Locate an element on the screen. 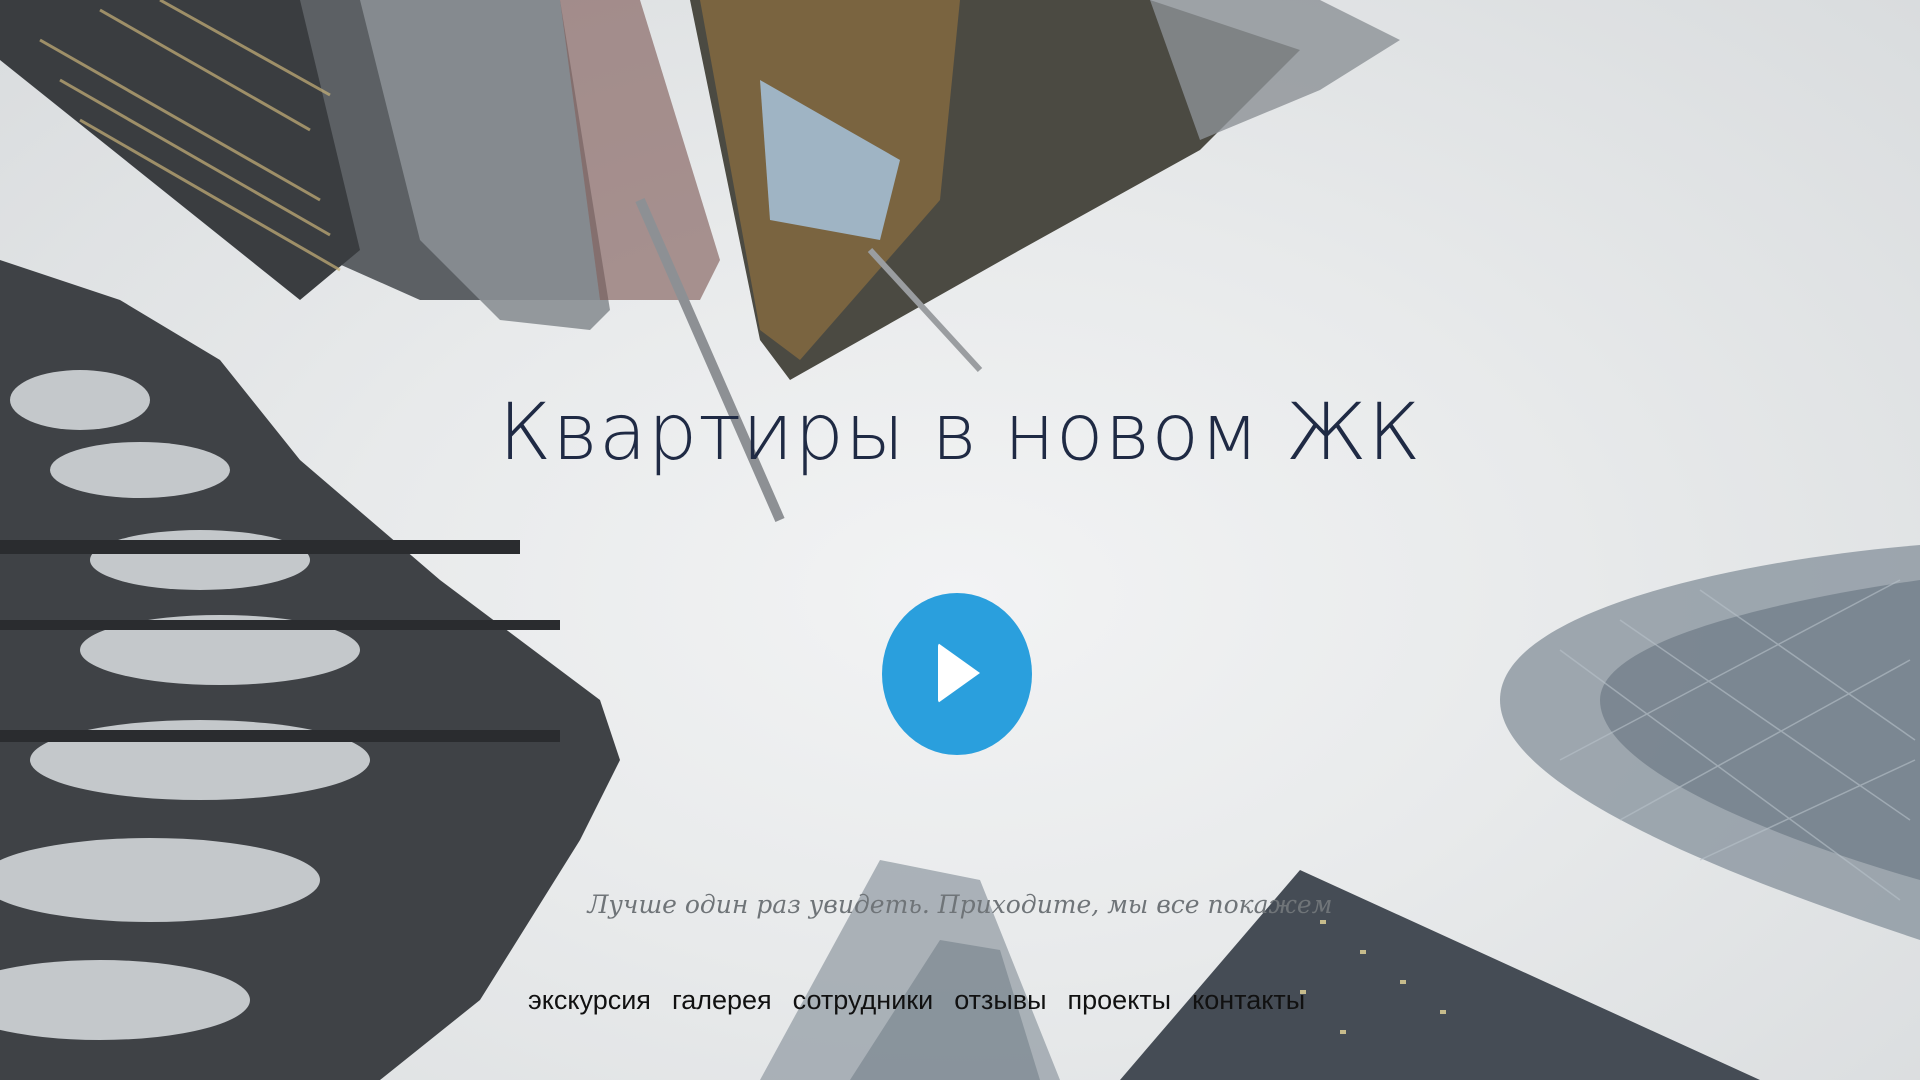  play-video-button is located at coordinates (957, 674).